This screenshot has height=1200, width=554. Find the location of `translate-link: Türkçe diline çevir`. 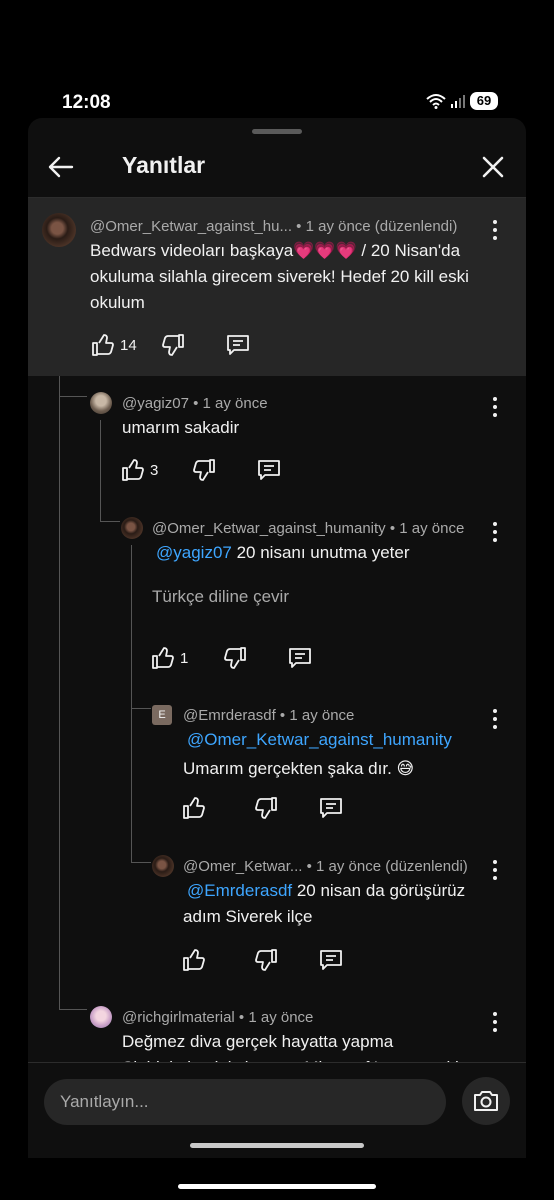

translate-link: Türkçe diline çevir is located at coordinates (220, 597).